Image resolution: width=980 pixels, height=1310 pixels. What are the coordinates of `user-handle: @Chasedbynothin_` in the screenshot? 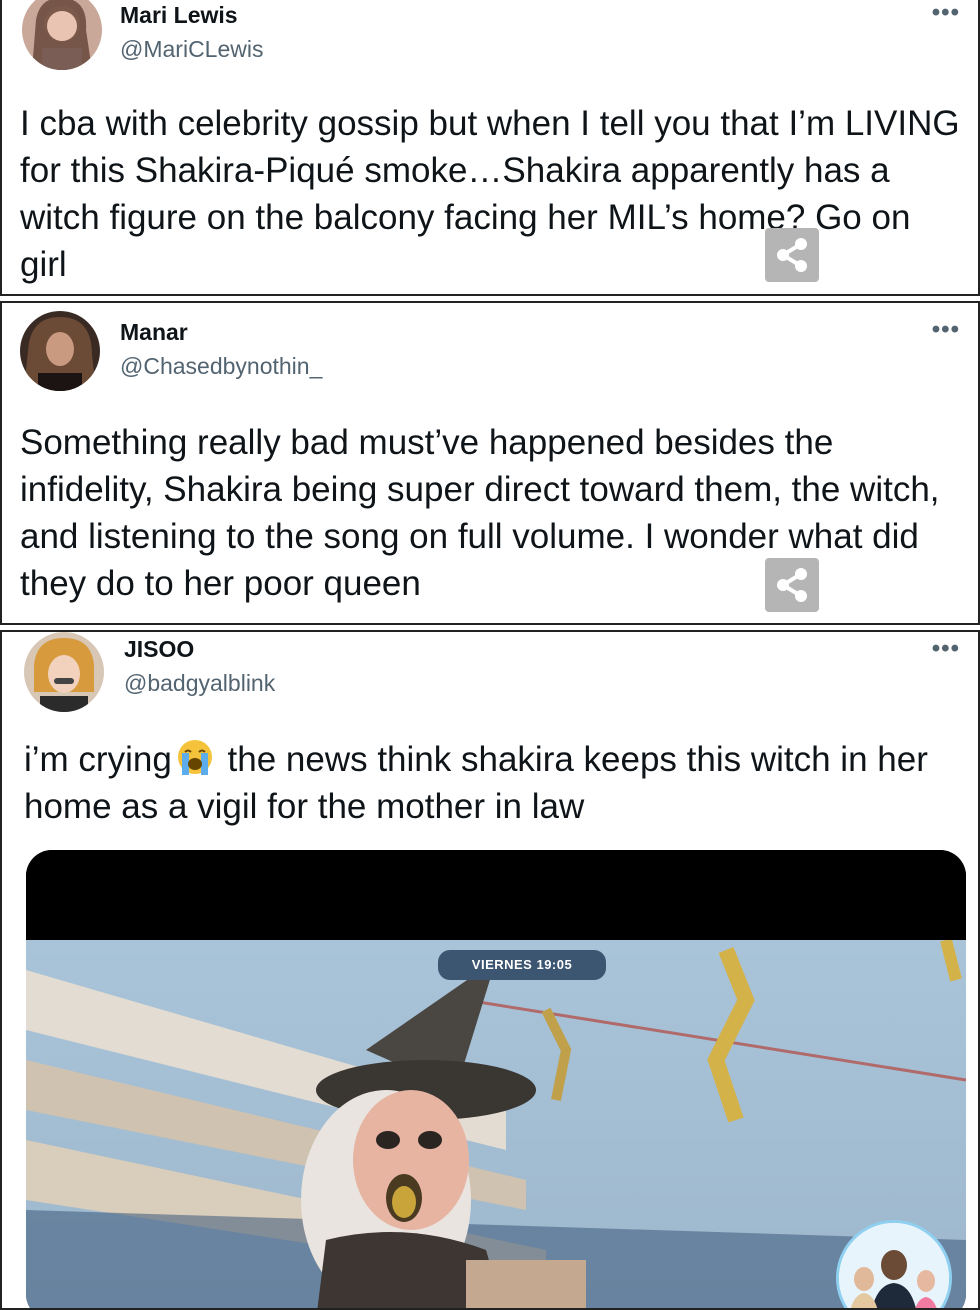 It's located at (221, 366).